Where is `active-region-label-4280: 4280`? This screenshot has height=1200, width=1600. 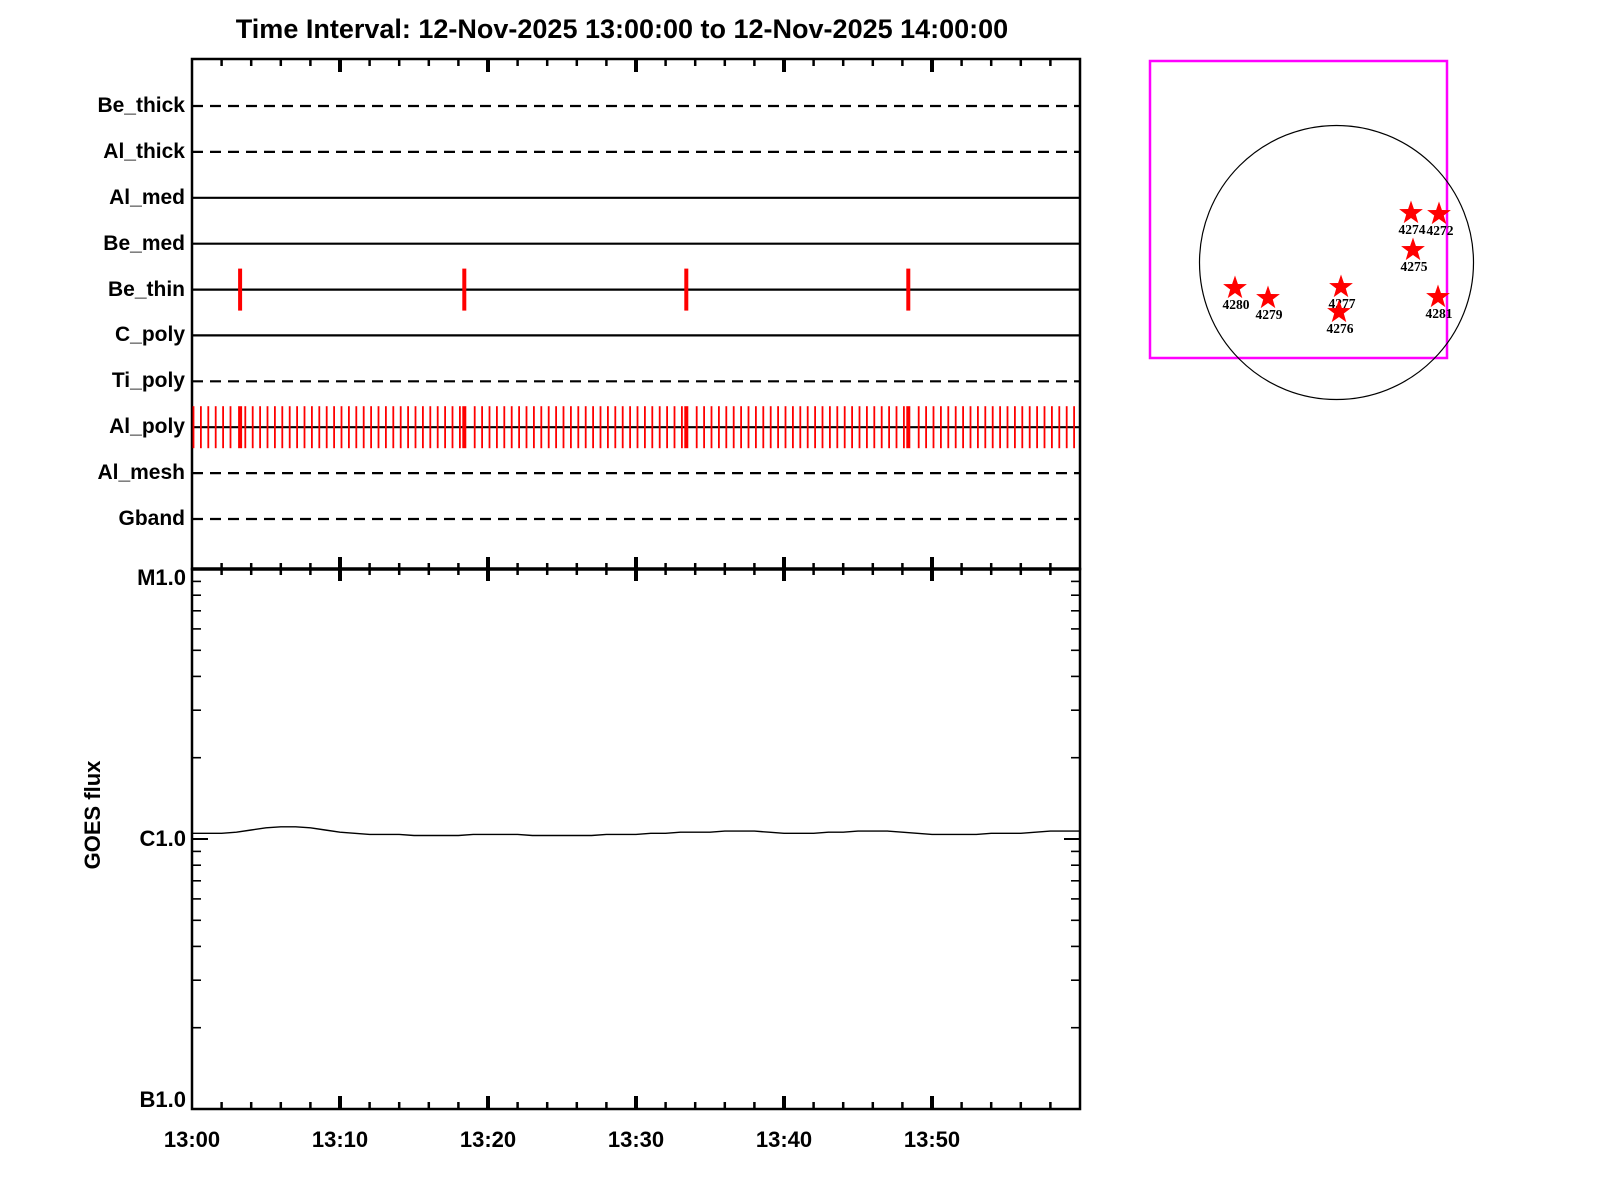 active-region-label-4280: 4280 is located at coordinates (1236, 304).